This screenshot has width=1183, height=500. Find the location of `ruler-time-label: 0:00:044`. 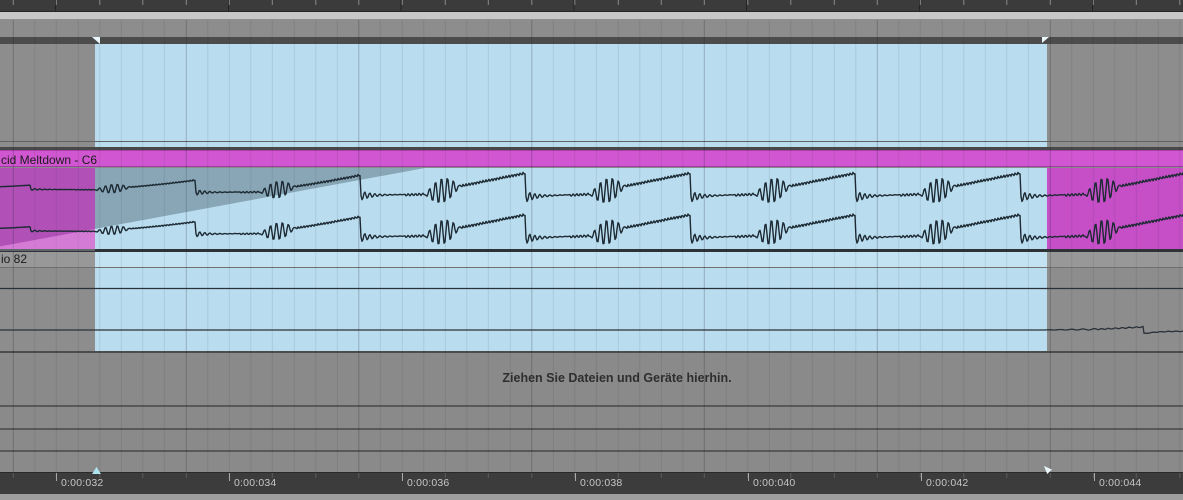

ruler-time-label: 0:00:044 is located at coordinates (1120, 483).